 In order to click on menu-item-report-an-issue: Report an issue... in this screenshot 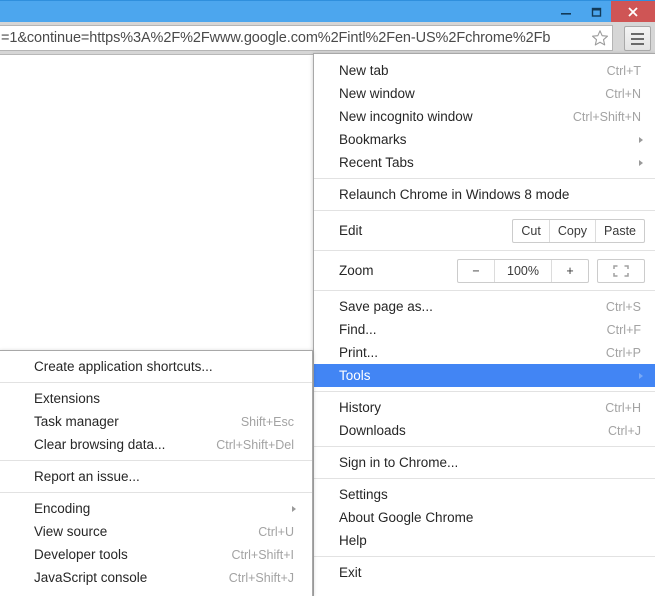, I will do `click(156, 476)`.